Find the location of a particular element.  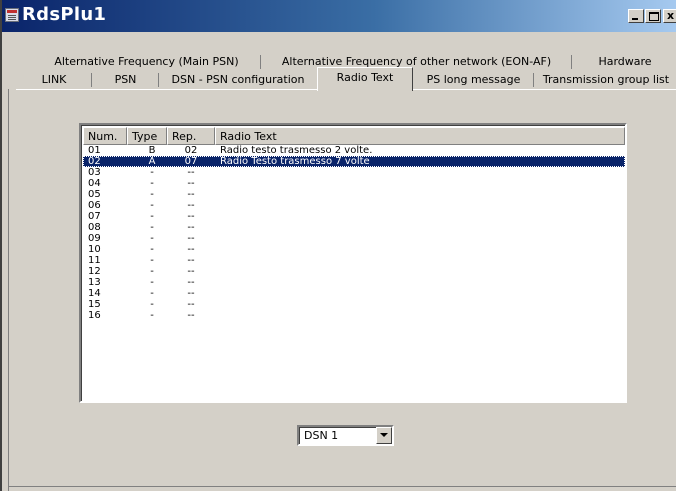

table-row: 16- -- is located at coordinates (354, 315).